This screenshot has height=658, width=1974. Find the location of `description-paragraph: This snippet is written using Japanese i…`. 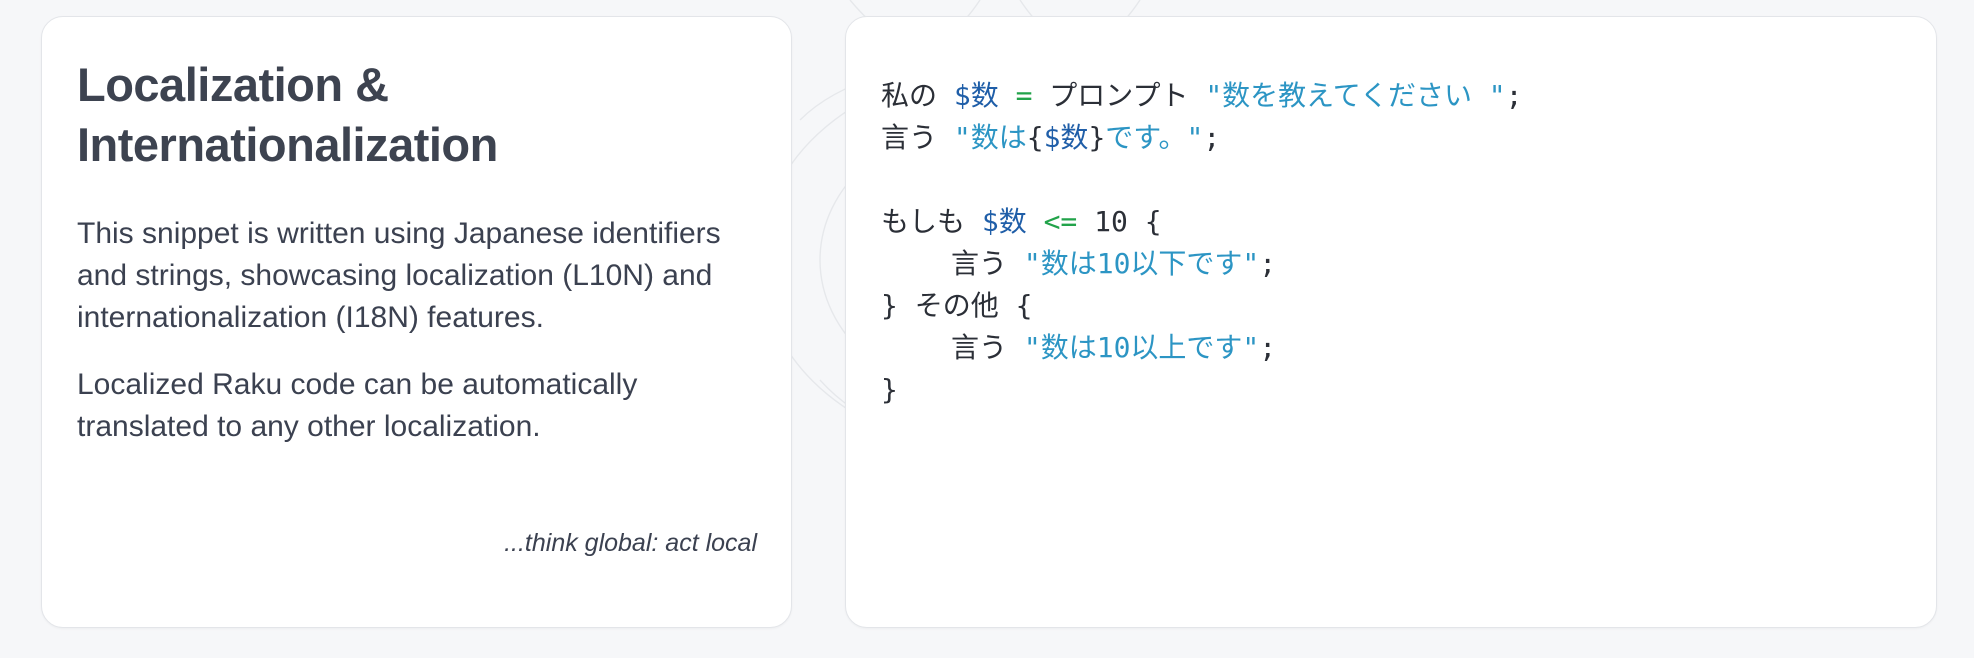

description-paragraph: This snippet is written using Japanese i… is located at coordinates (399, 275).